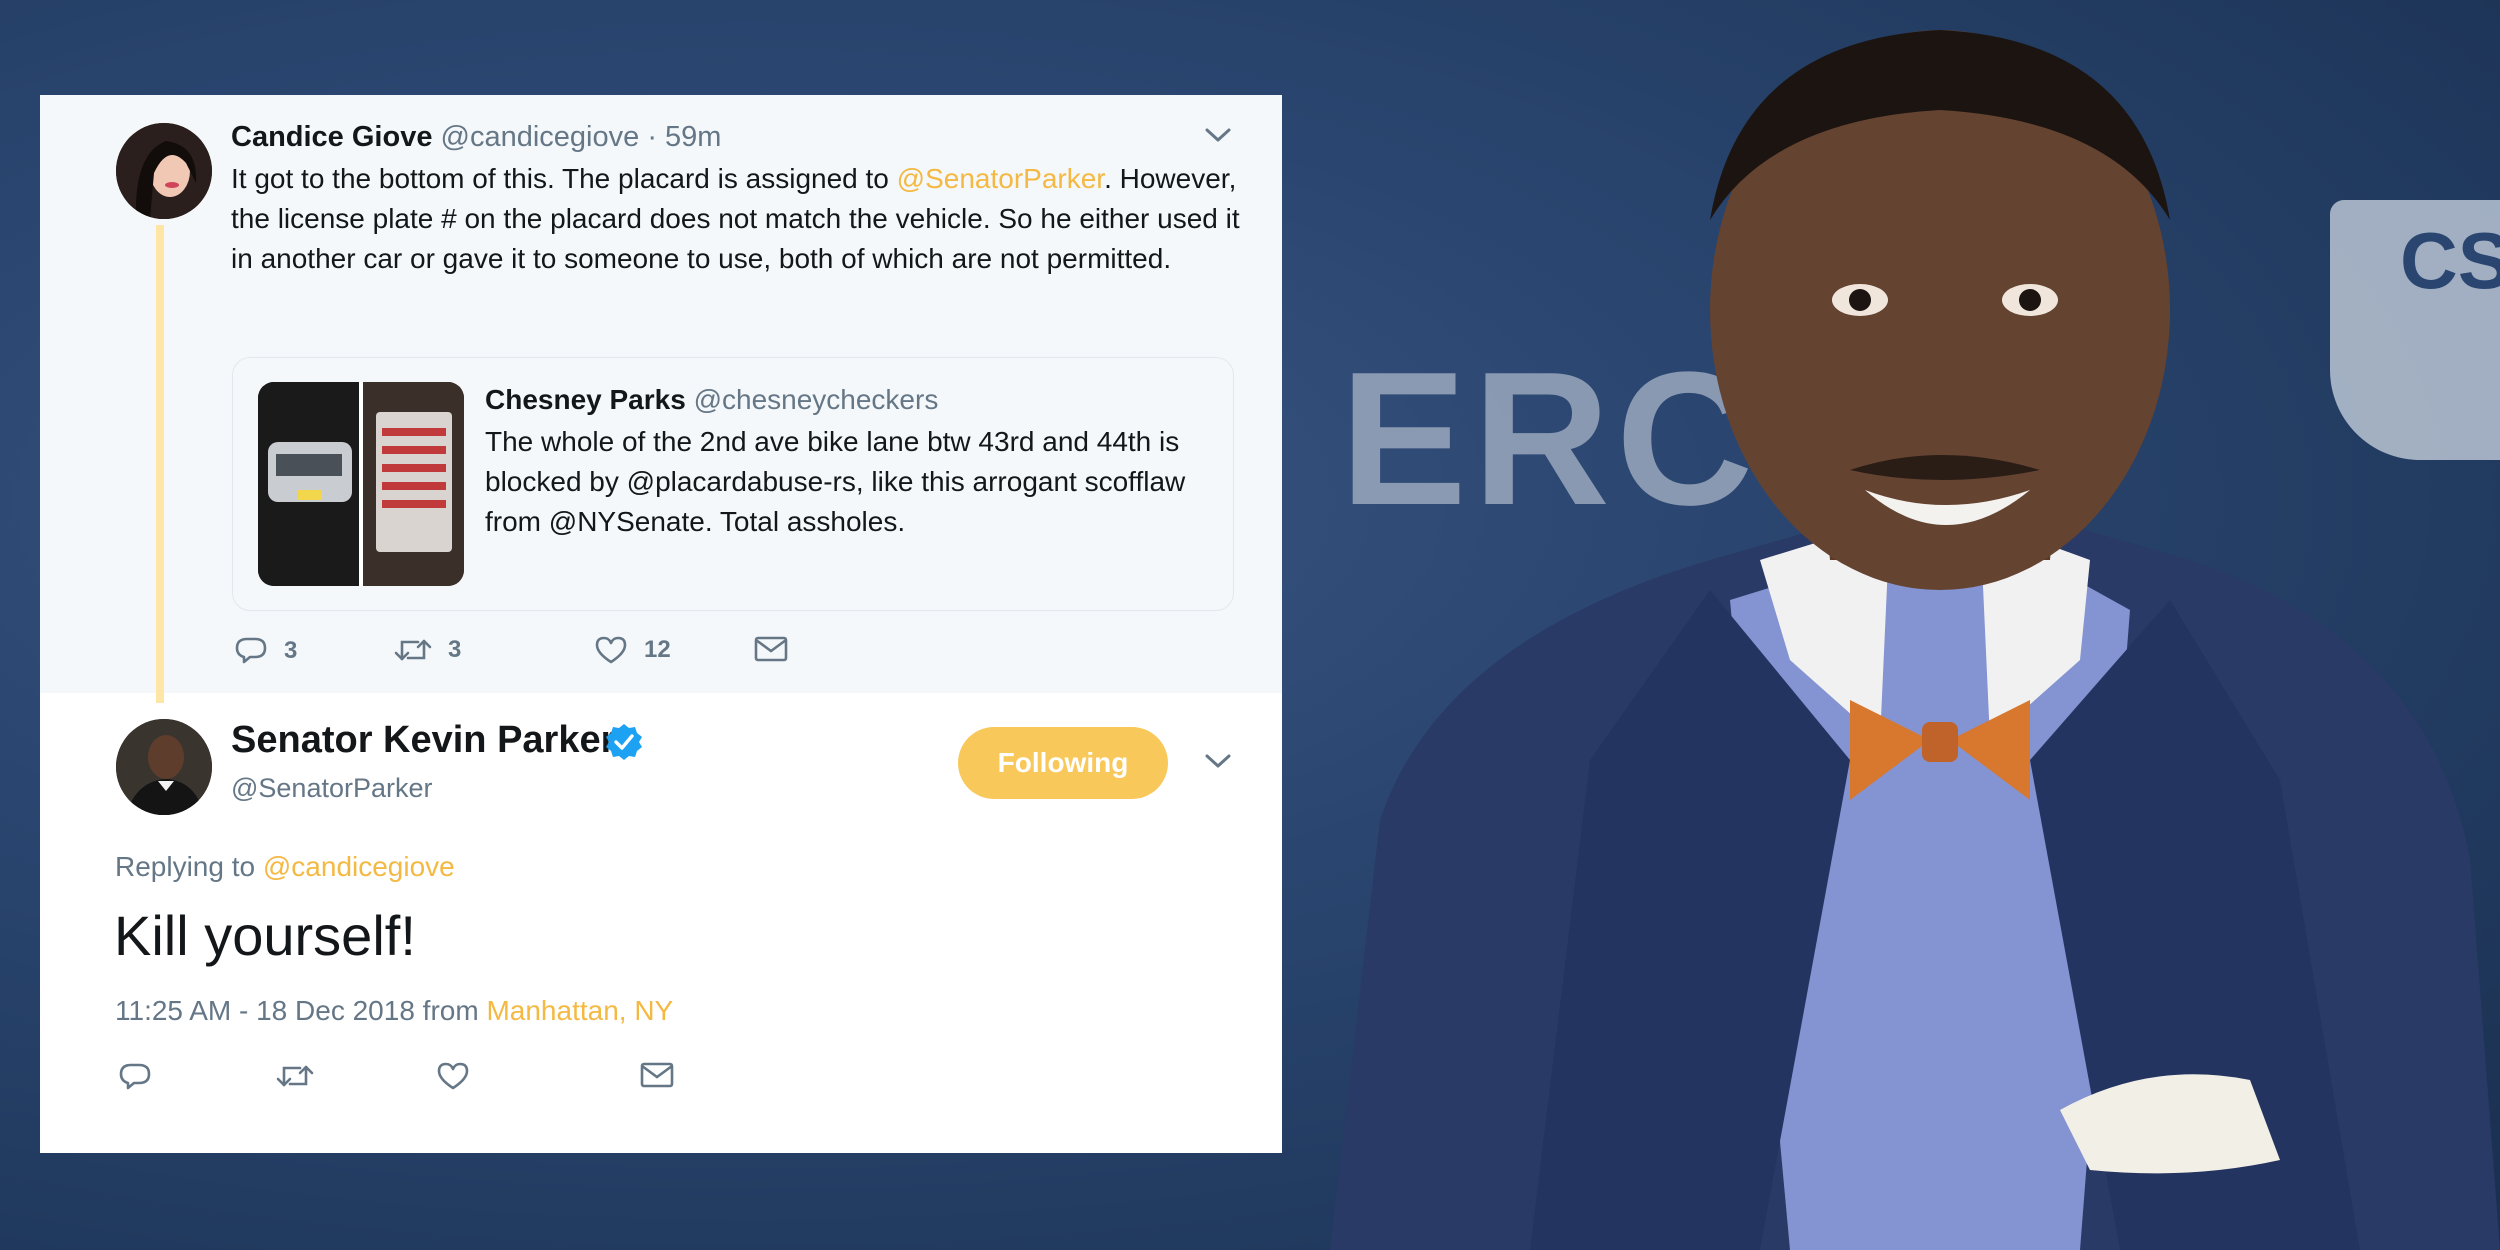 The image size is (2500, 1250). Describe the element at coordinates (423, 740) in the screenshot. I see `reply-author-name: Senator Kevin Parker` at that location.